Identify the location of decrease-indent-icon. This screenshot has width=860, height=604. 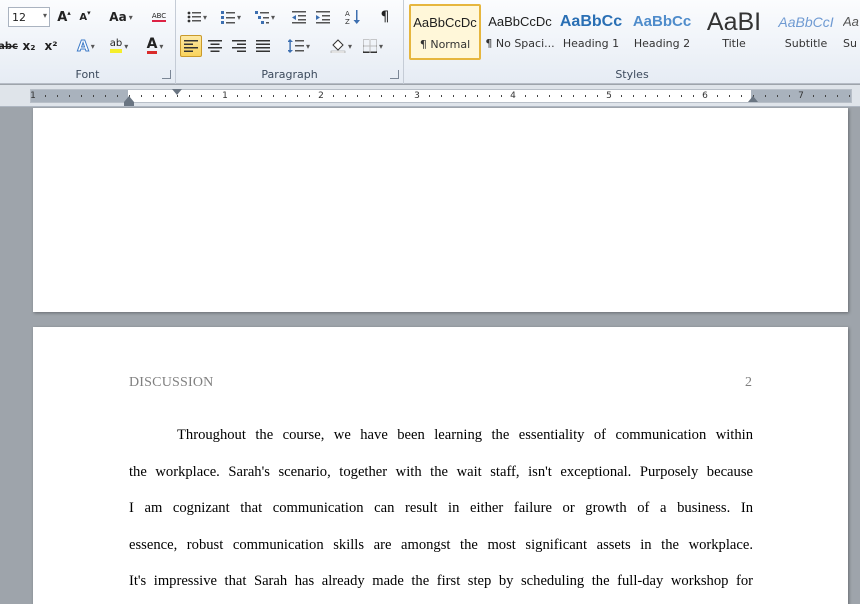
(299, 17).